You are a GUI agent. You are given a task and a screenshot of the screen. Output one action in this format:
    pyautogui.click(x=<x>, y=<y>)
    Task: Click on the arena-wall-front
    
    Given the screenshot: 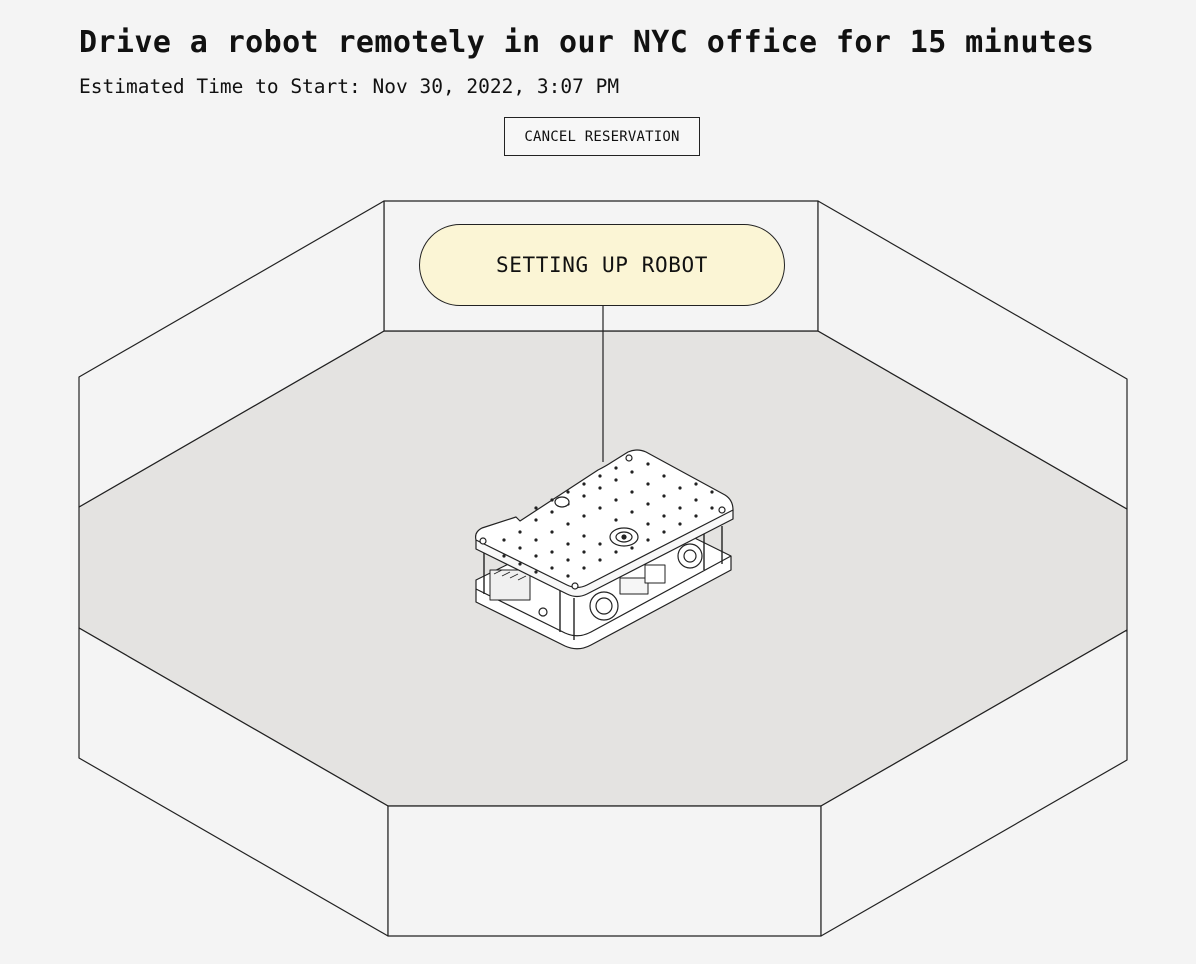 What is the action you would take?
    pyautogui.click(x=604, y=871)
    